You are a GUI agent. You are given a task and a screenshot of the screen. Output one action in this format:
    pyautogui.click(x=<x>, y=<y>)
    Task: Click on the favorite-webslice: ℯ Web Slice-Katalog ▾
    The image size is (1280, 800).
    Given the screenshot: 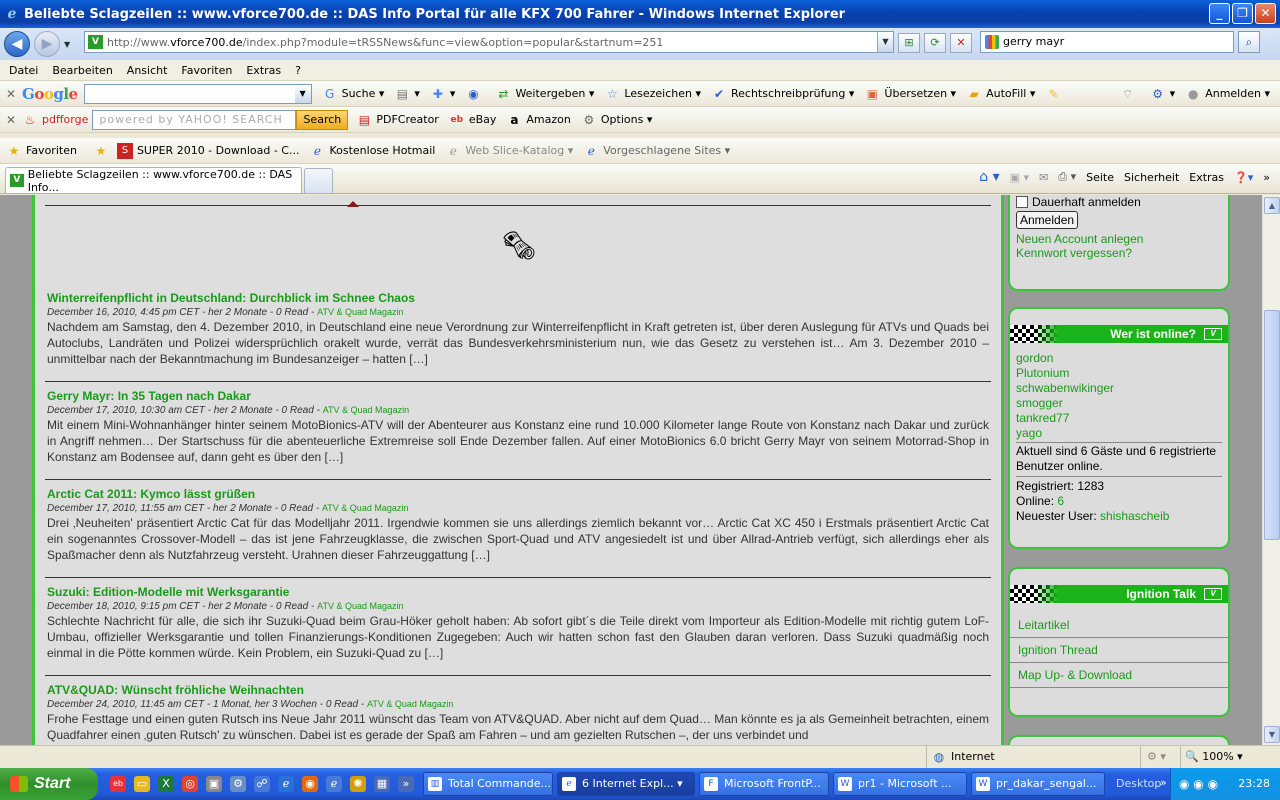 What is the action you would take?
    pyautogui.click(x=509, y=151)
    